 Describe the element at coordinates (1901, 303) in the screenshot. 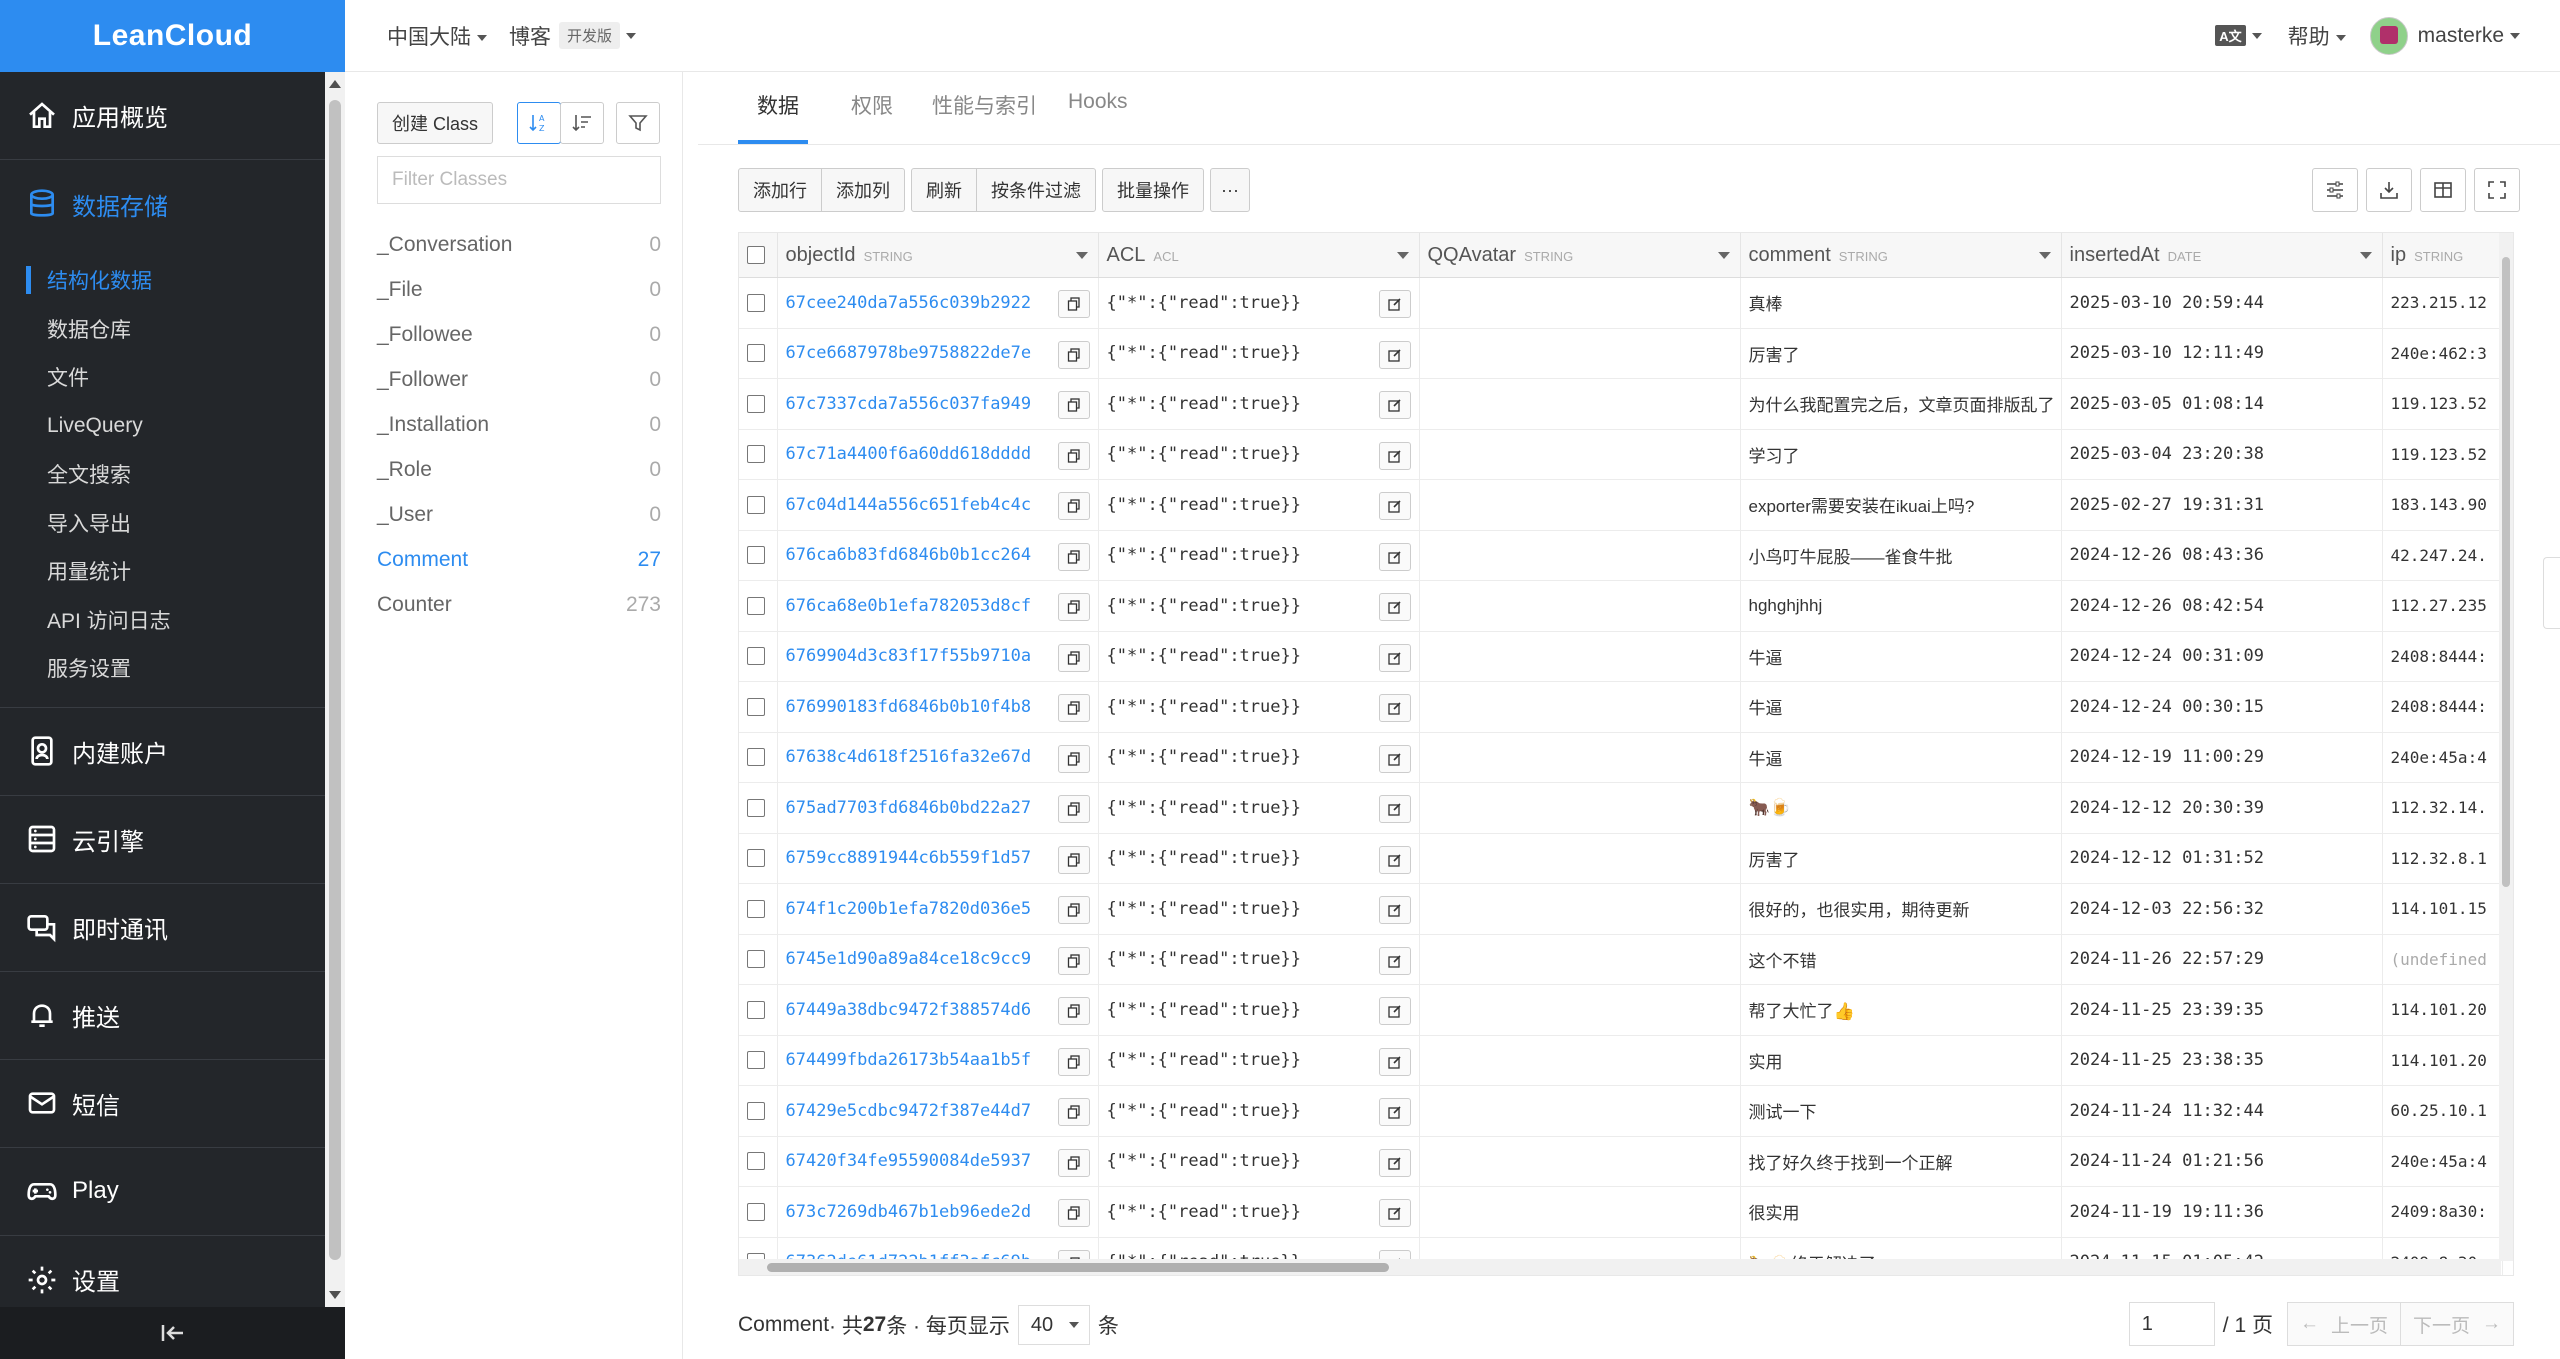

I see `cell-comment: 真棒` at that location.